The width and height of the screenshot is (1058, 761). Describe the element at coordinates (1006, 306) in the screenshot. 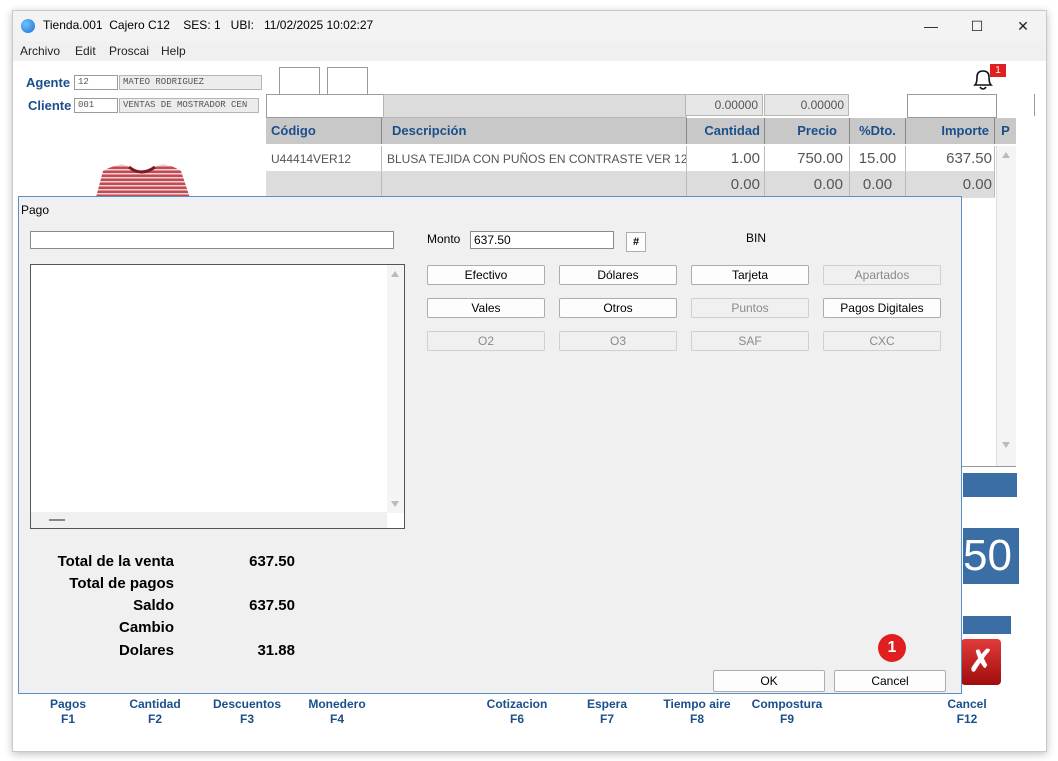

I see `table-scrollbar` at that location.